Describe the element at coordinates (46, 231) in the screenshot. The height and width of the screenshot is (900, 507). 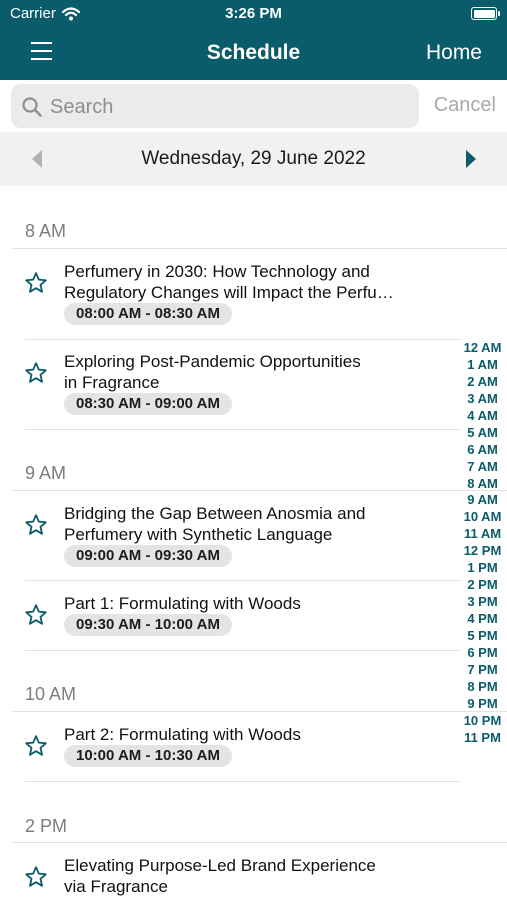
I see `section-header: 8 AM` at that location.